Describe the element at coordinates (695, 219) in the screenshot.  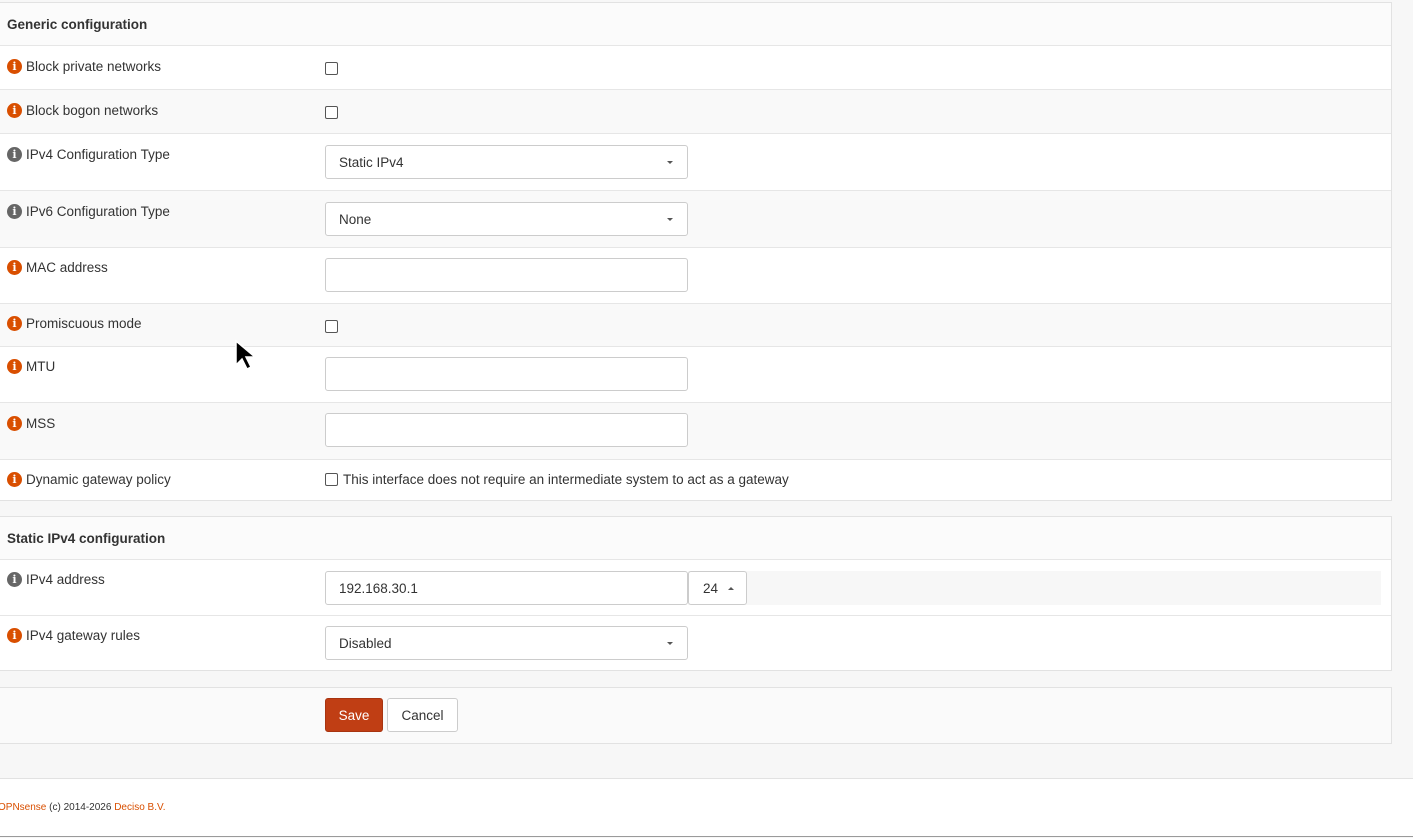
I see `row-ipv6-type: i IPv6 Configuration Type None` at that location.